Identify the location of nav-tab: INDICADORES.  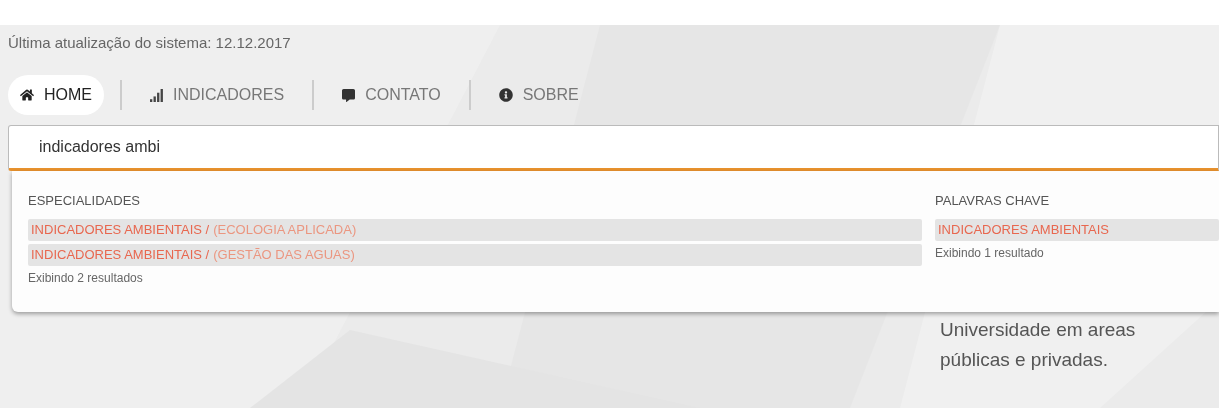
(217, 95).